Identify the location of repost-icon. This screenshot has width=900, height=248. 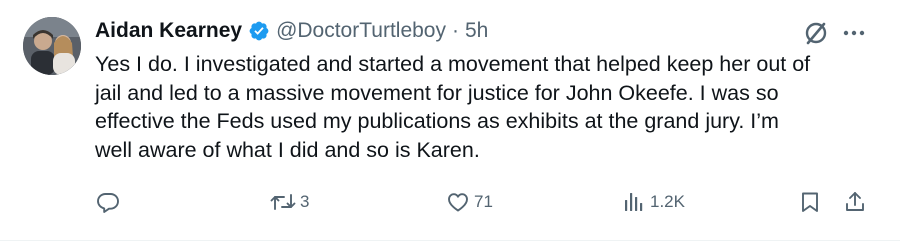
(283, 202).